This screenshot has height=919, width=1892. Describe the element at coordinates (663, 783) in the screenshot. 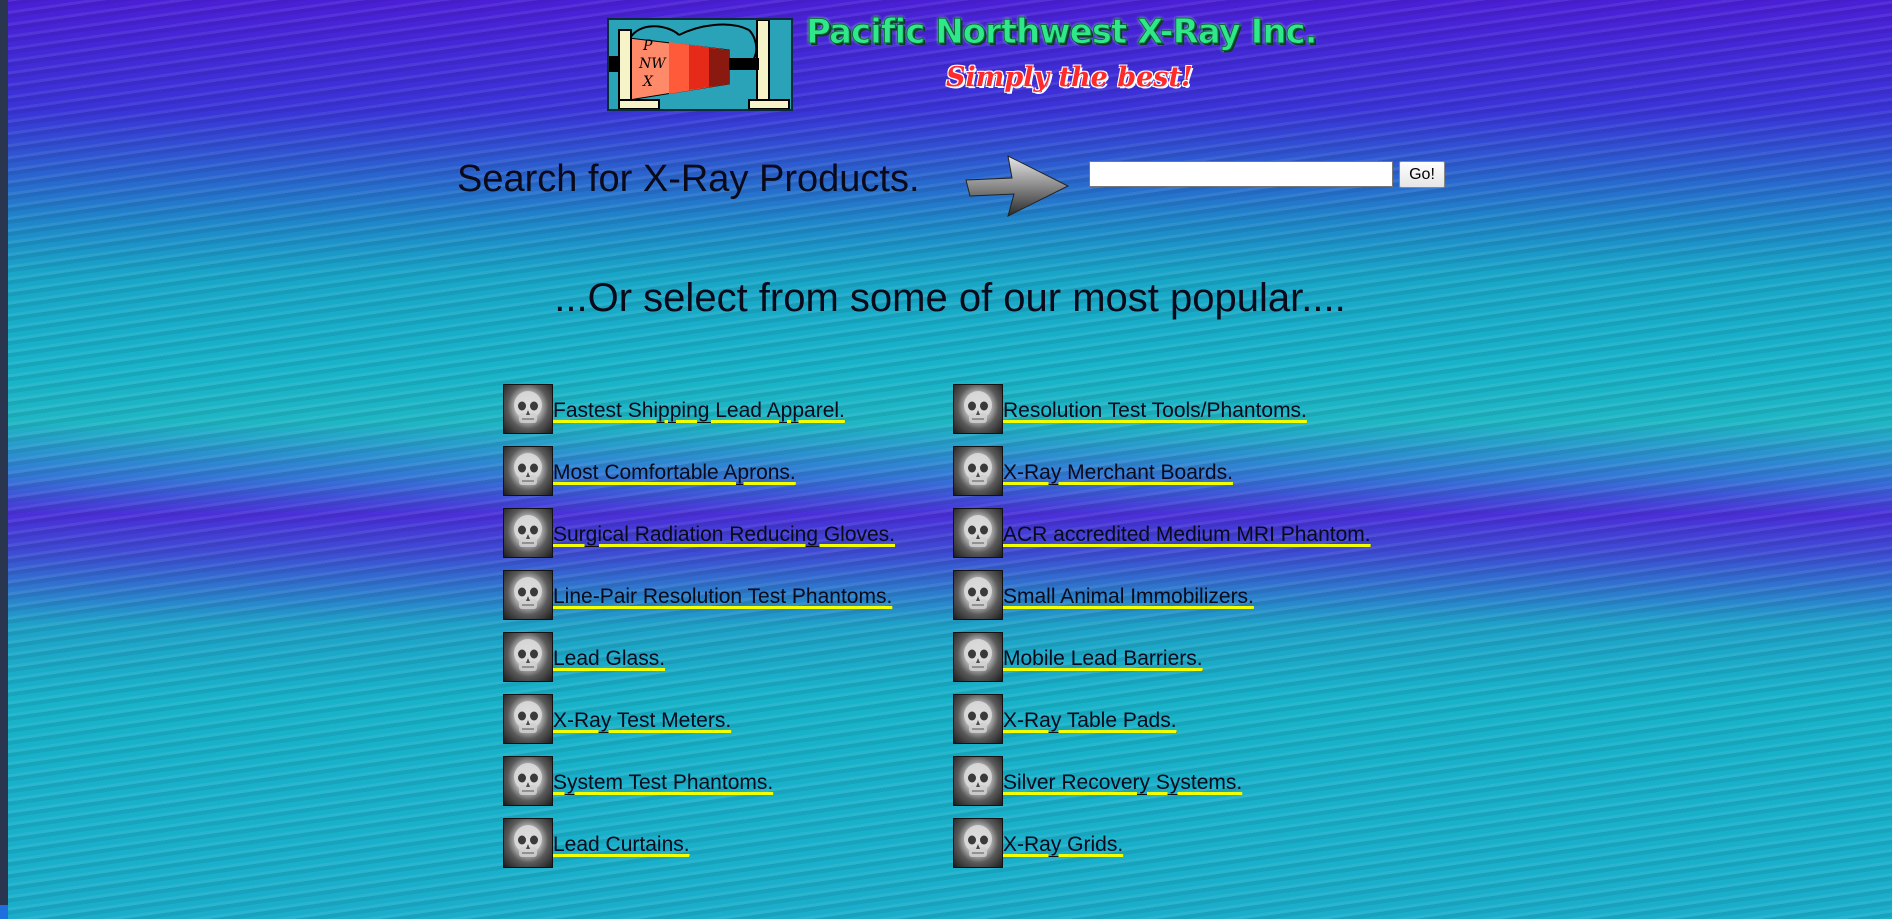

I see `product-link: System Test Phantoms.` at that location.